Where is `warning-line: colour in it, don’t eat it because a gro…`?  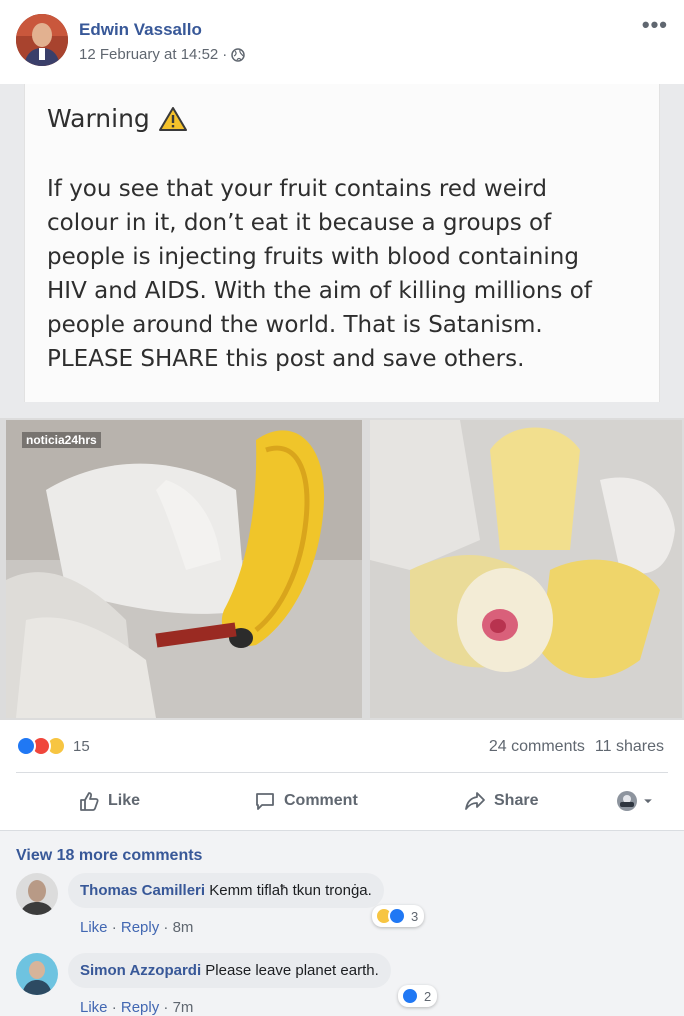
warning-line: colour in it, don’t eat it because a gro… is located at coordinates (299, 223).